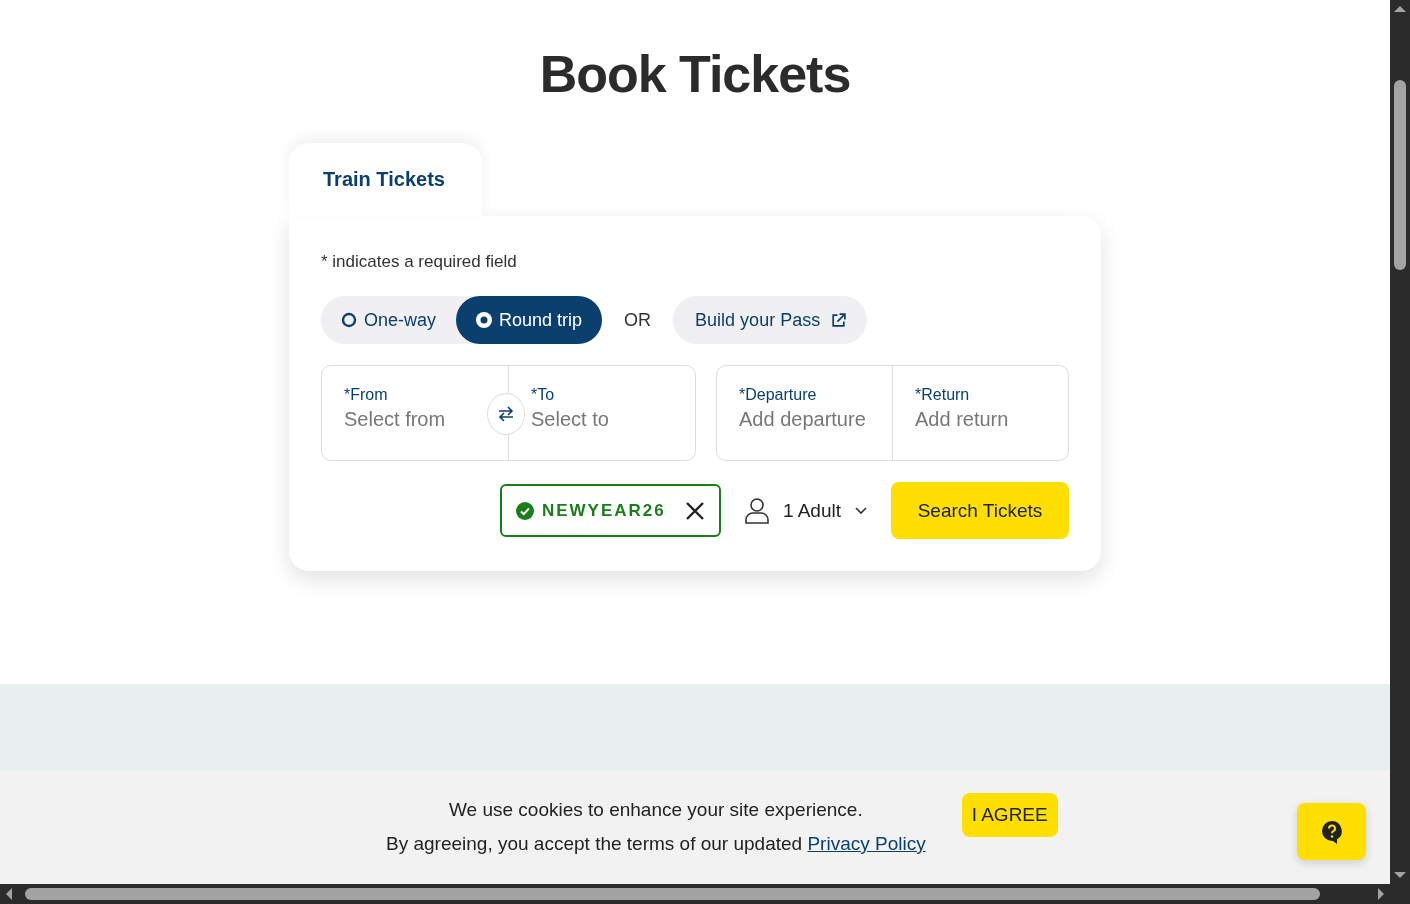  I want to click on required-note: * indicates a required field, so click(419, 262).